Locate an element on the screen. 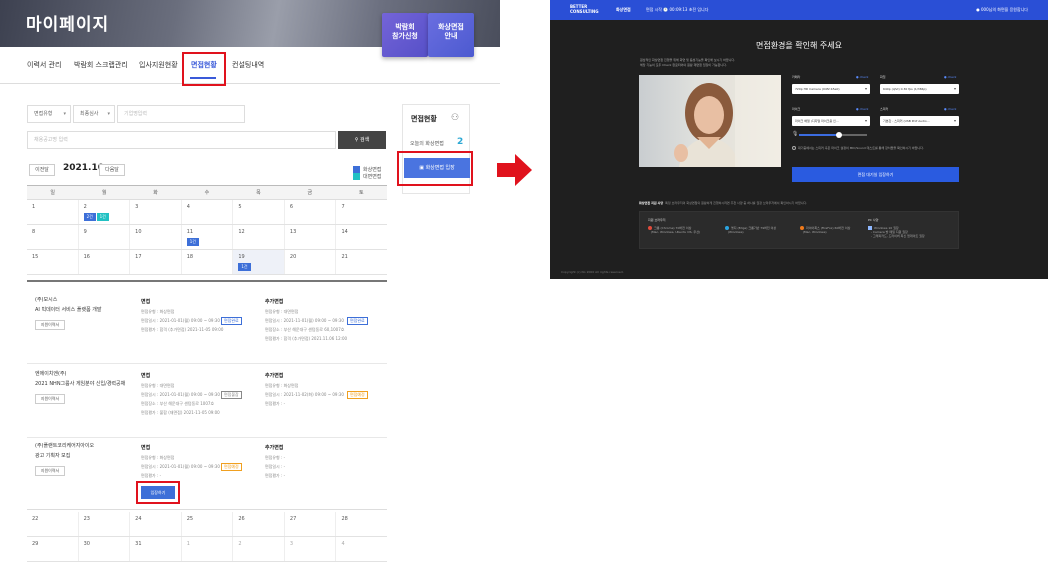  calendar-day: 29 is located at coordinates (53, 549).